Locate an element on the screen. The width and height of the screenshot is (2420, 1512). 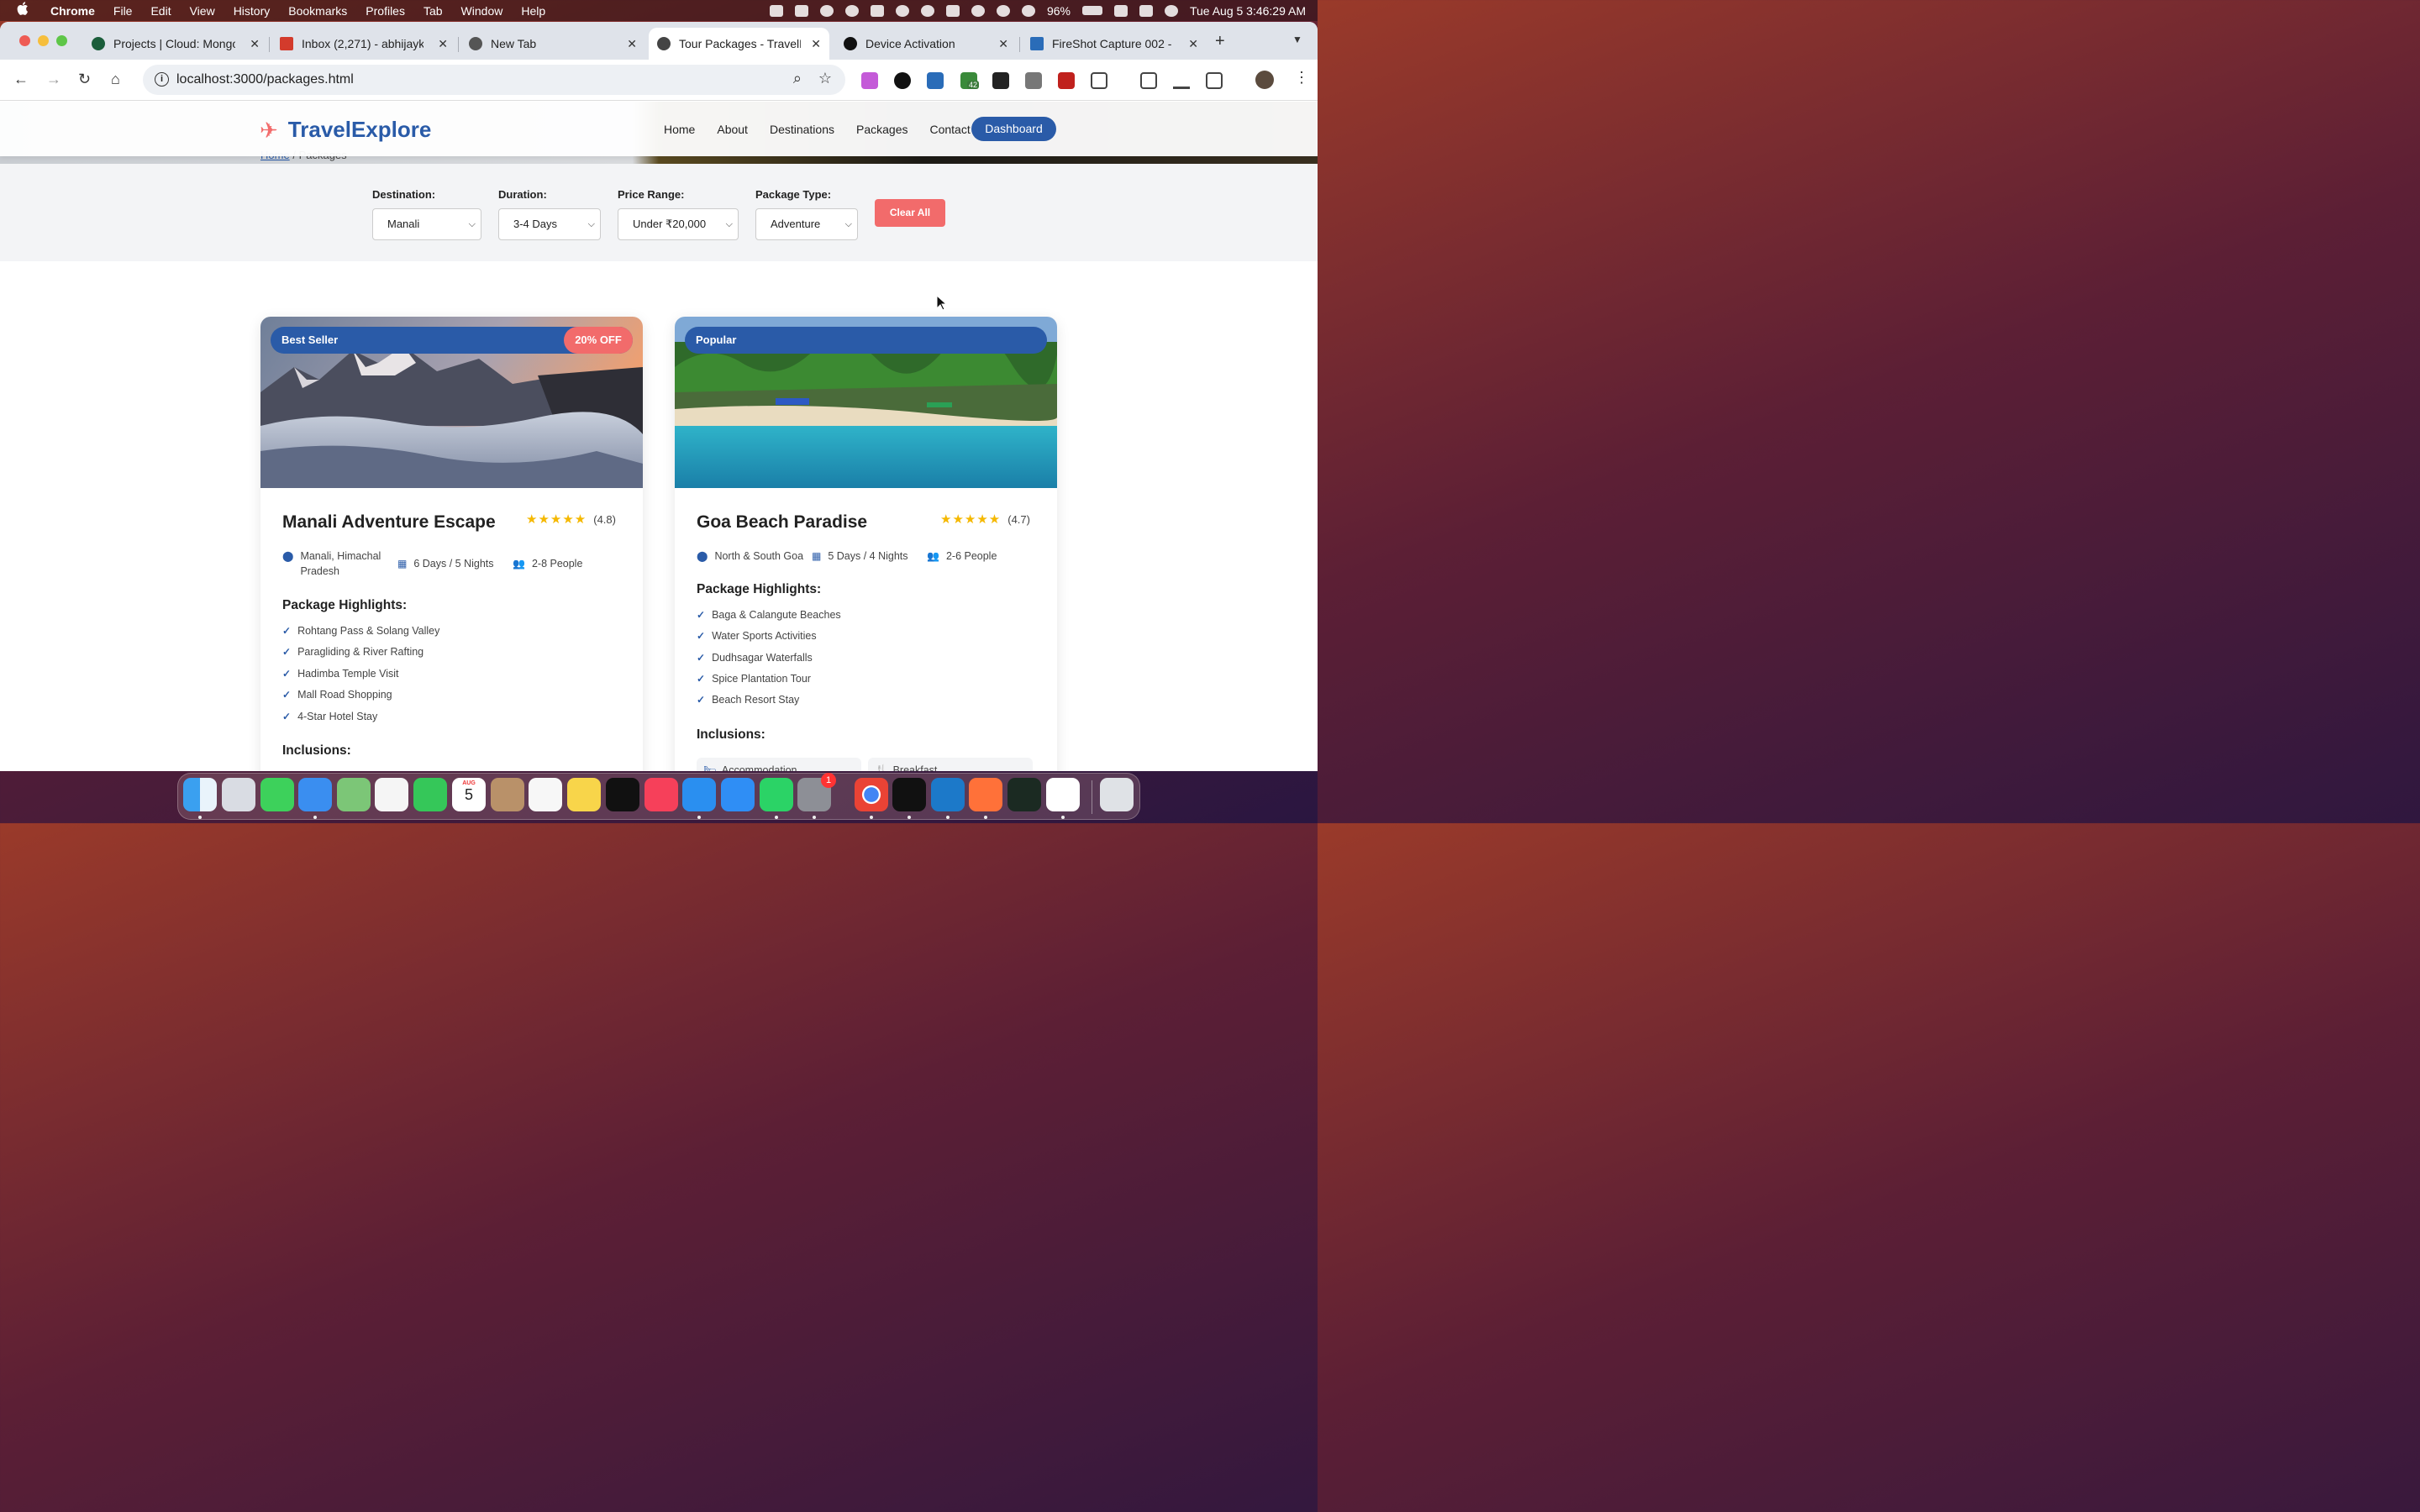
tab-fireshot: FireShot Capture 002 - ✕ is located at coordinates (1114, 44).